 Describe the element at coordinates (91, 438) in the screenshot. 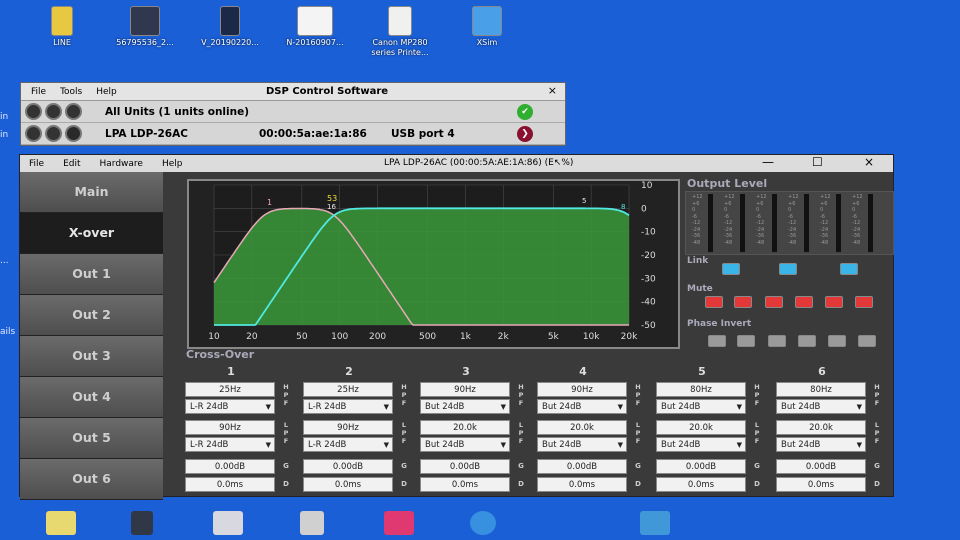

I see `nav-out-5: Out 5` at that location.